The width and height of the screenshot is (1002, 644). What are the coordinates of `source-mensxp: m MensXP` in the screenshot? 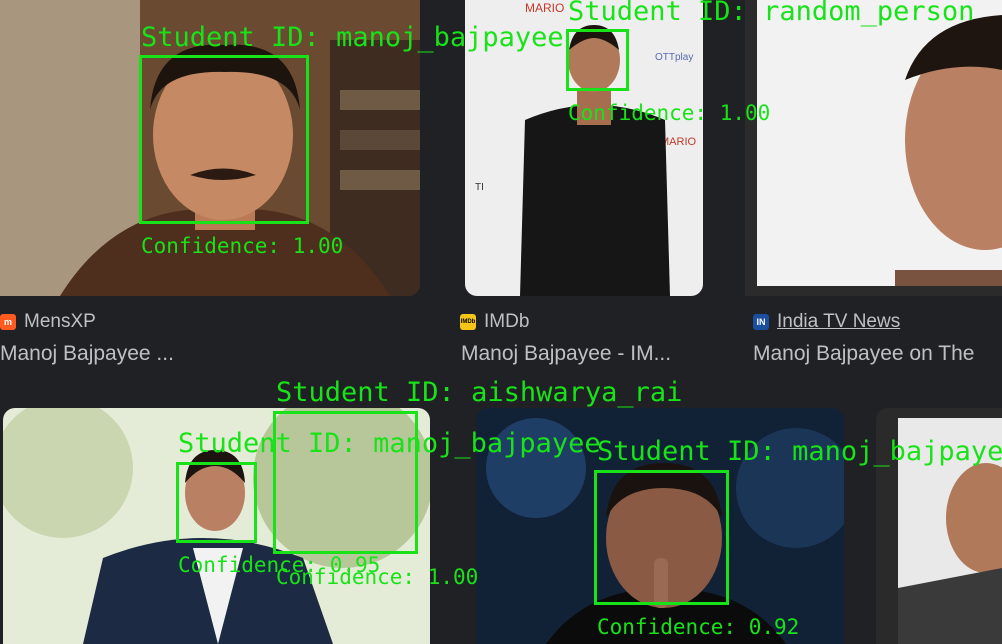 It's located at (48, 322).